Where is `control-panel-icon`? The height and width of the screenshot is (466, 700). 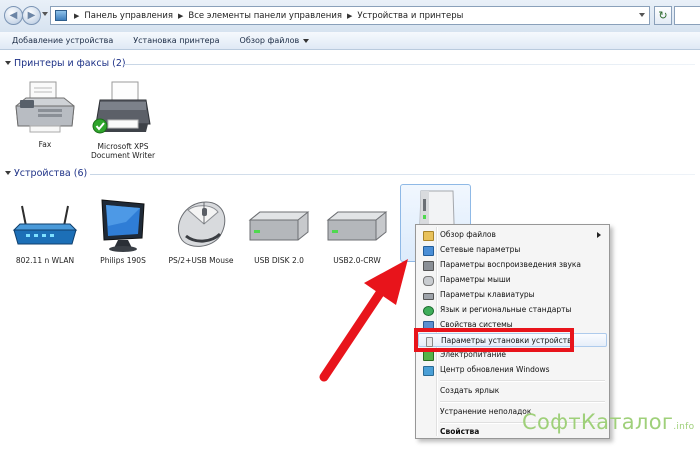 control-panel-icon is located at coordinates (61, 15).